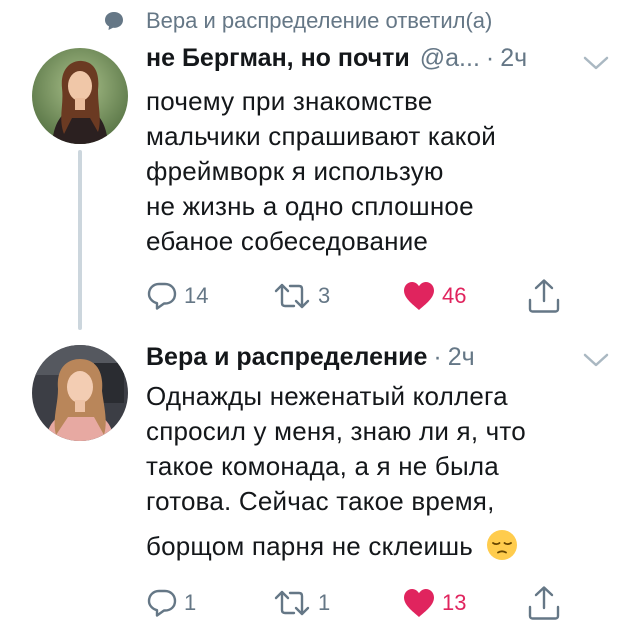  I want to click on reply-button: 1, so click(171, 603).